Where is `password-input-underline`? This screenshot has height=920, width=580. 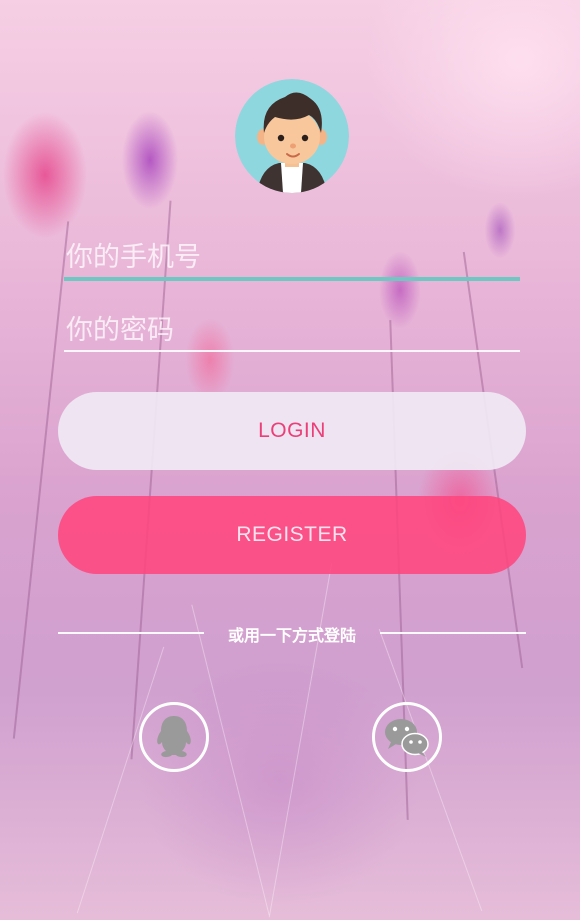
password-input-underline is located at coordinates (292, 351).